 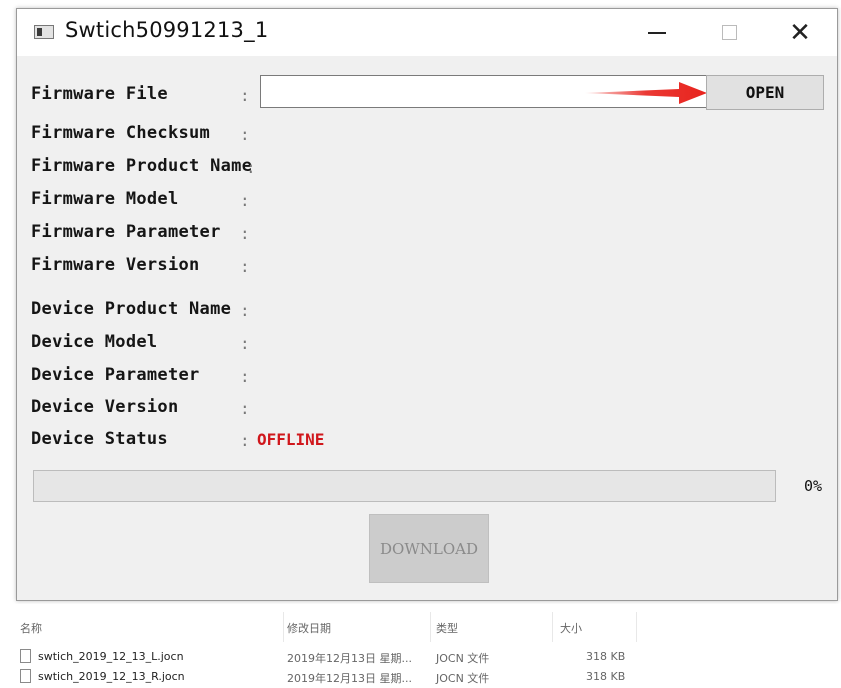 What do you see at coordinates (167, 30) in the screenshot?
I see `window-title: Swtich50991213_1` at bounding box center [167, 30].